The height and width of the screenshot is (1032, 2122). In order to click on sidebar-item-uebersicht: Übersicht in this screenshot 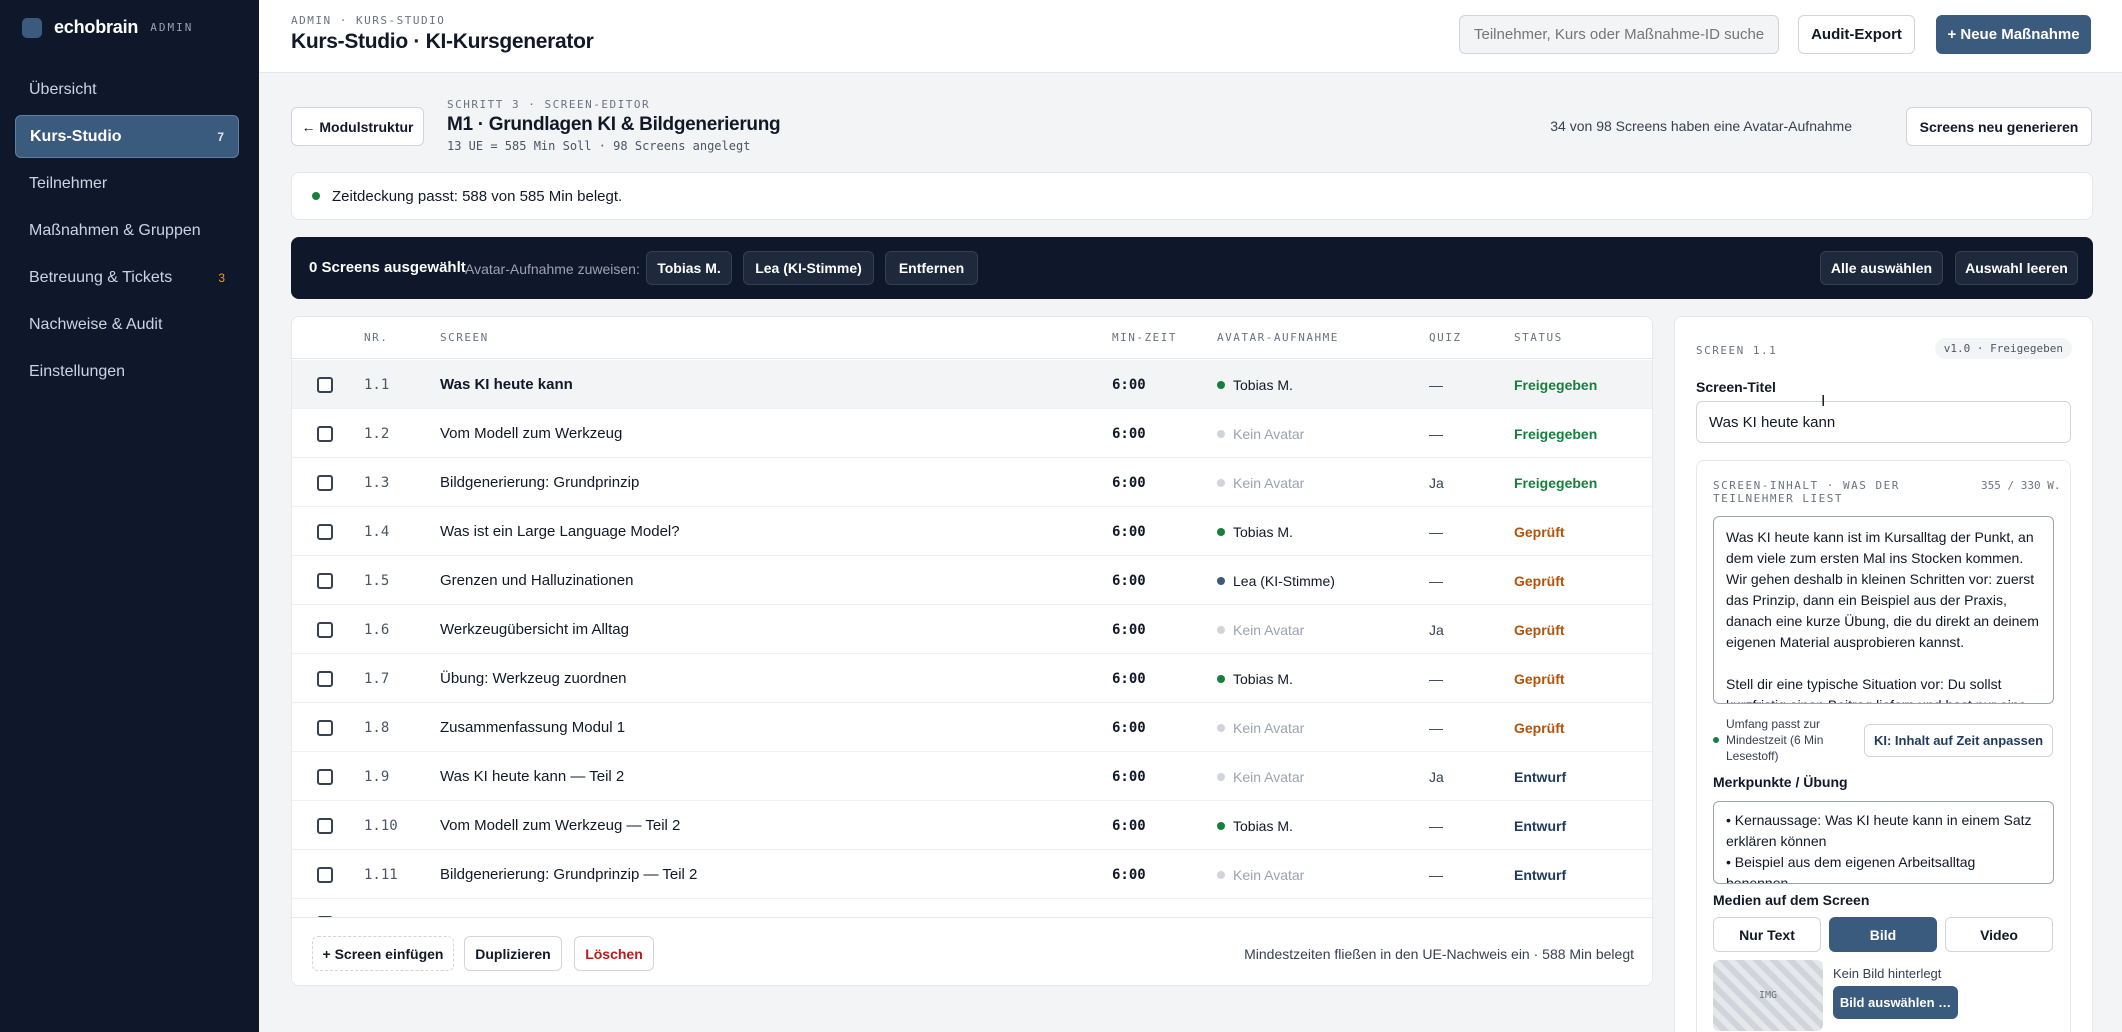, I will do `click(127, 89)`.